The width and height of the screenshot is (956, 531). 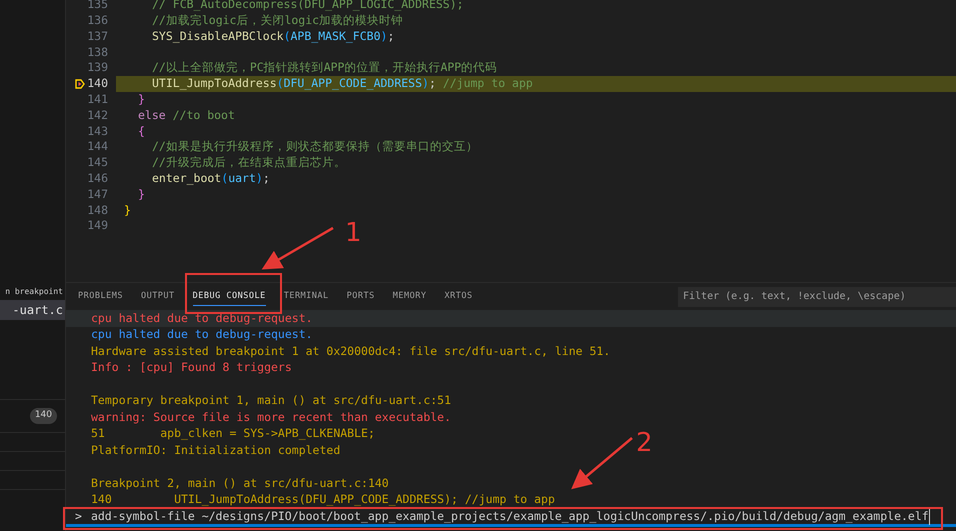 I want to click on line-number: 139, so click(x=97, y=67).